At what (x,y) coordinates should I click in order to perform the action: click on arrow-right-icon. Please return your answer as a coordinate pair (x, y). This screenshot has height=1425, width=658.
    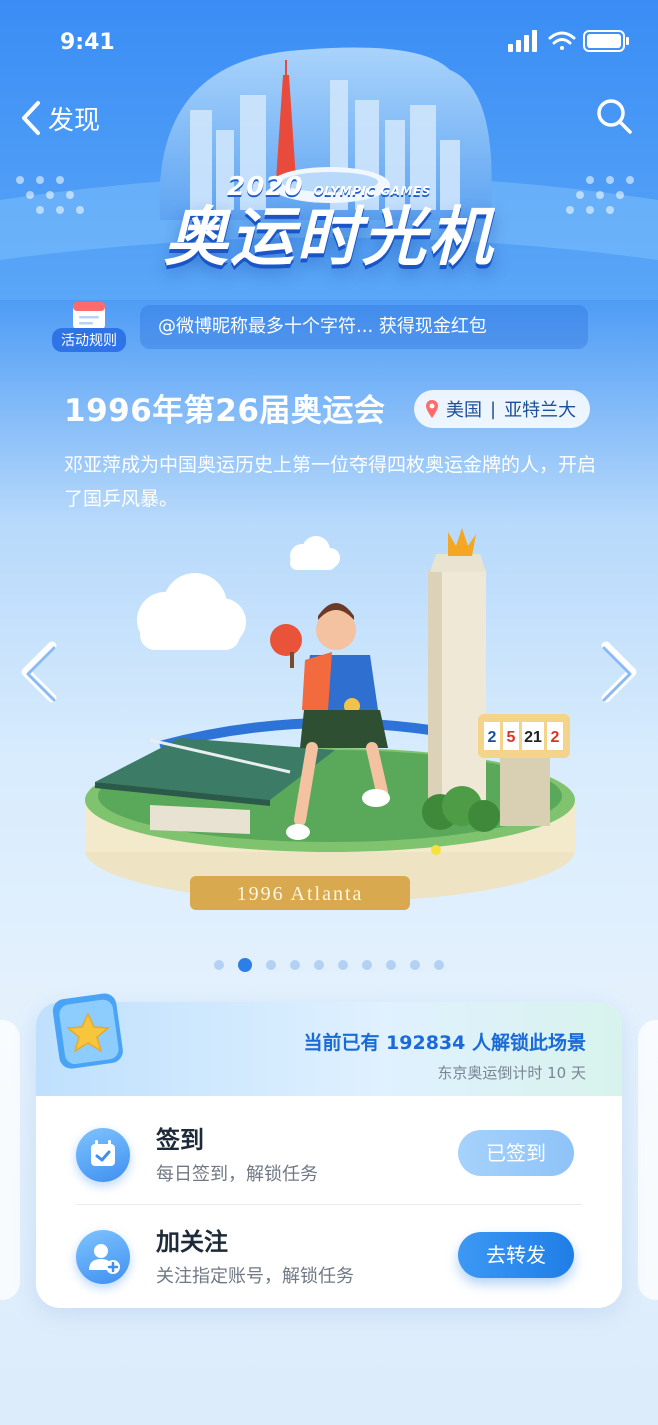
    Looking at the image, I should click on (619, 672).